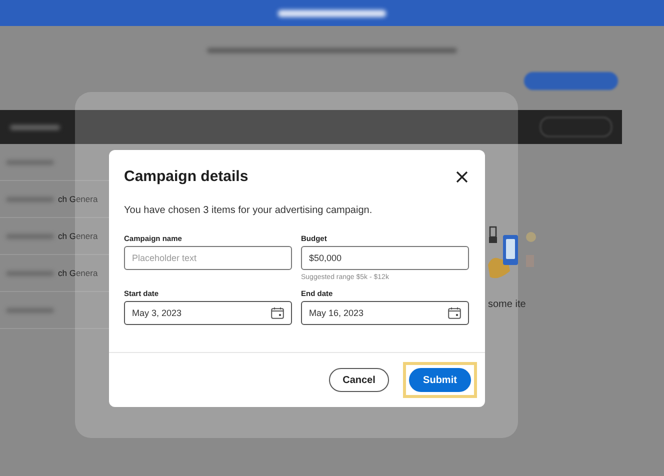 This screenshot has width=664, height=476. What do you see at coordinates (208, 313) in the screenshot?
I see `date-field: May 3, 2023` at bounding box center [208, 313].